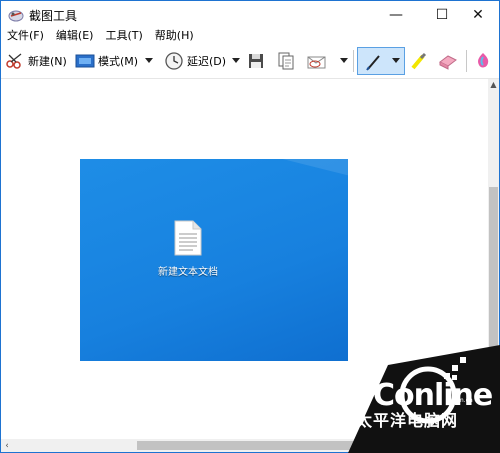  I want to click on desktop-icon-label: 新建文本文档, so click(188, 272).